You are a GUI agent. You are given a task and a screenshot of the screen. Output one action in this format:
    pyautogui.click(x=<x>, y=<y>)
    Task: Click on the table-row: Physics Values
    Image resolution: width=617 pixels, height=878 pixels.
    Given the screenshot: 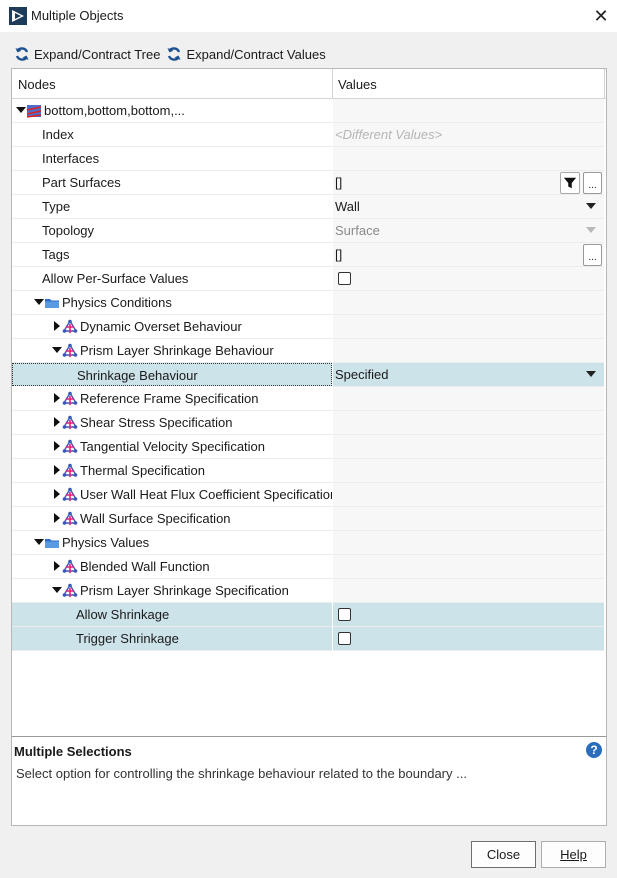 What is the action you would take?
    pyautogui.click(x=308, y=543)
    